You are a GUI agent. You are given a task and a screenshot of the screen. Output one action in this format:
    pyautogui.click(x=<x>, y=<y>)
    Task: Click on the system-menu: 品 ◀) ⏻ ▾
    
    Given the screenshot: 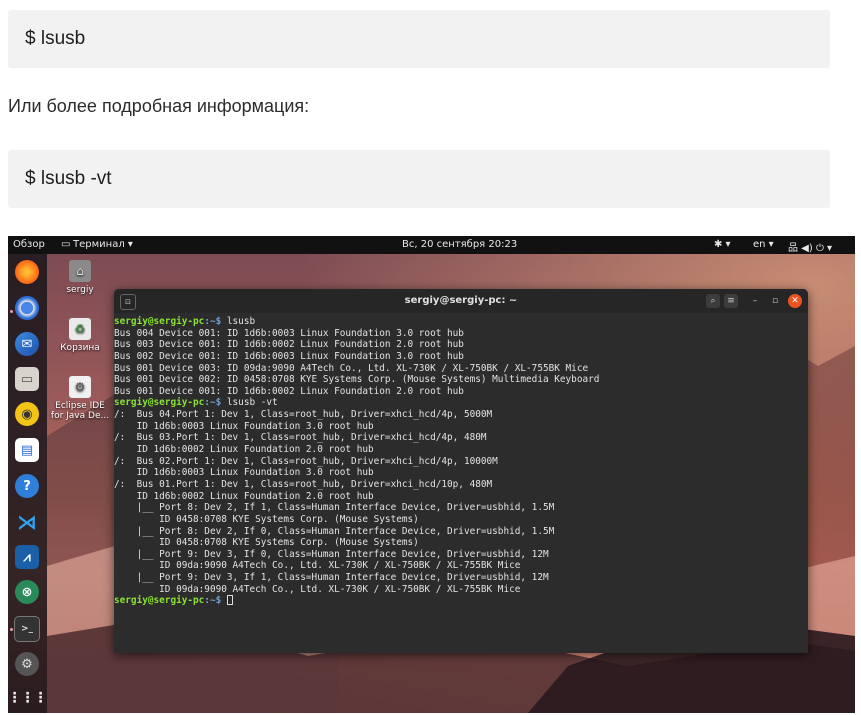 What is the action you would take?
    pyautogui.click(x=810, y=246)
    